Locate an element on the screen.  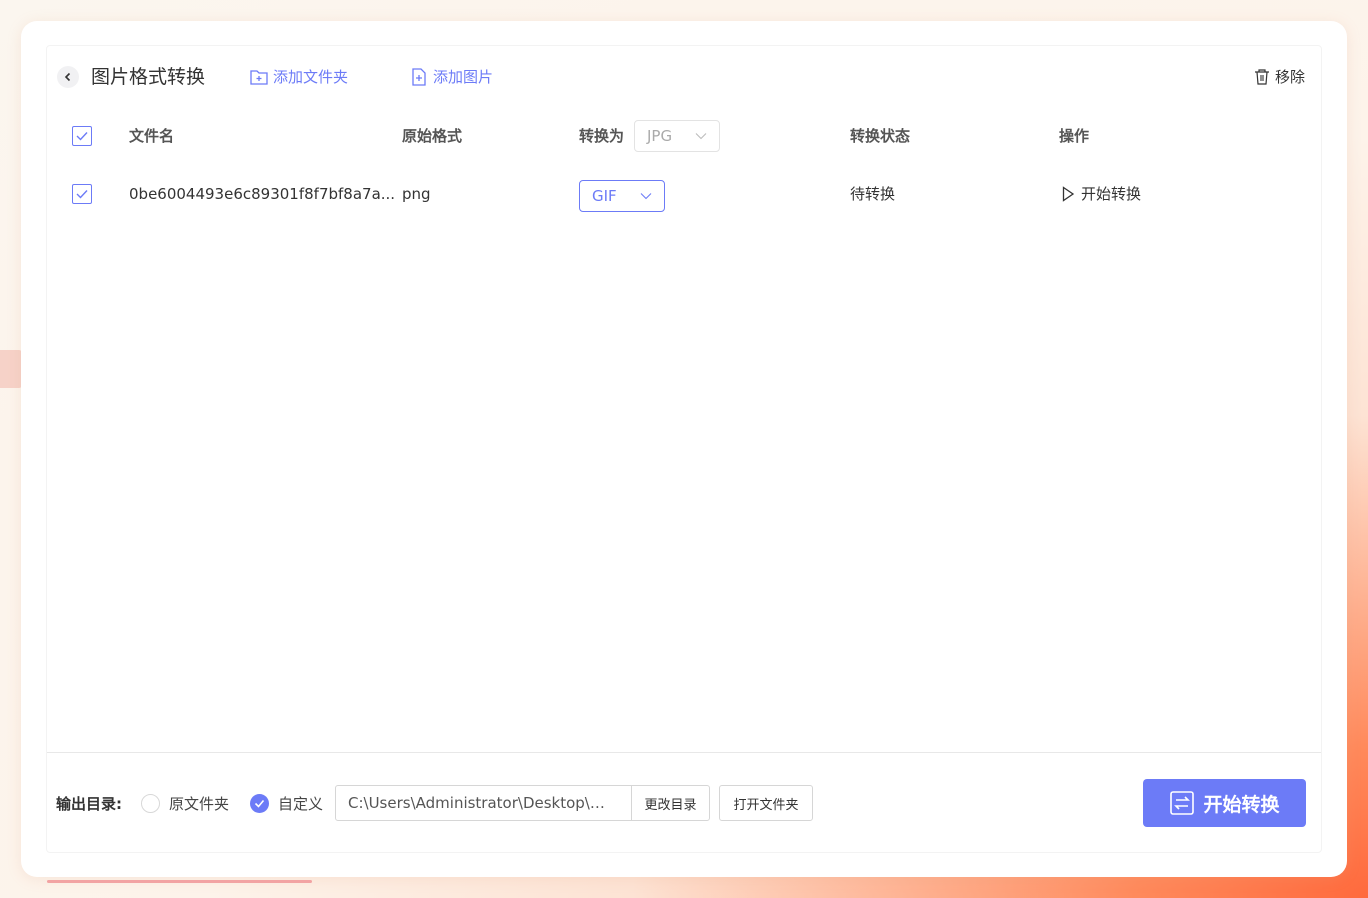
radio-custom is located at coordinates (259, 803).